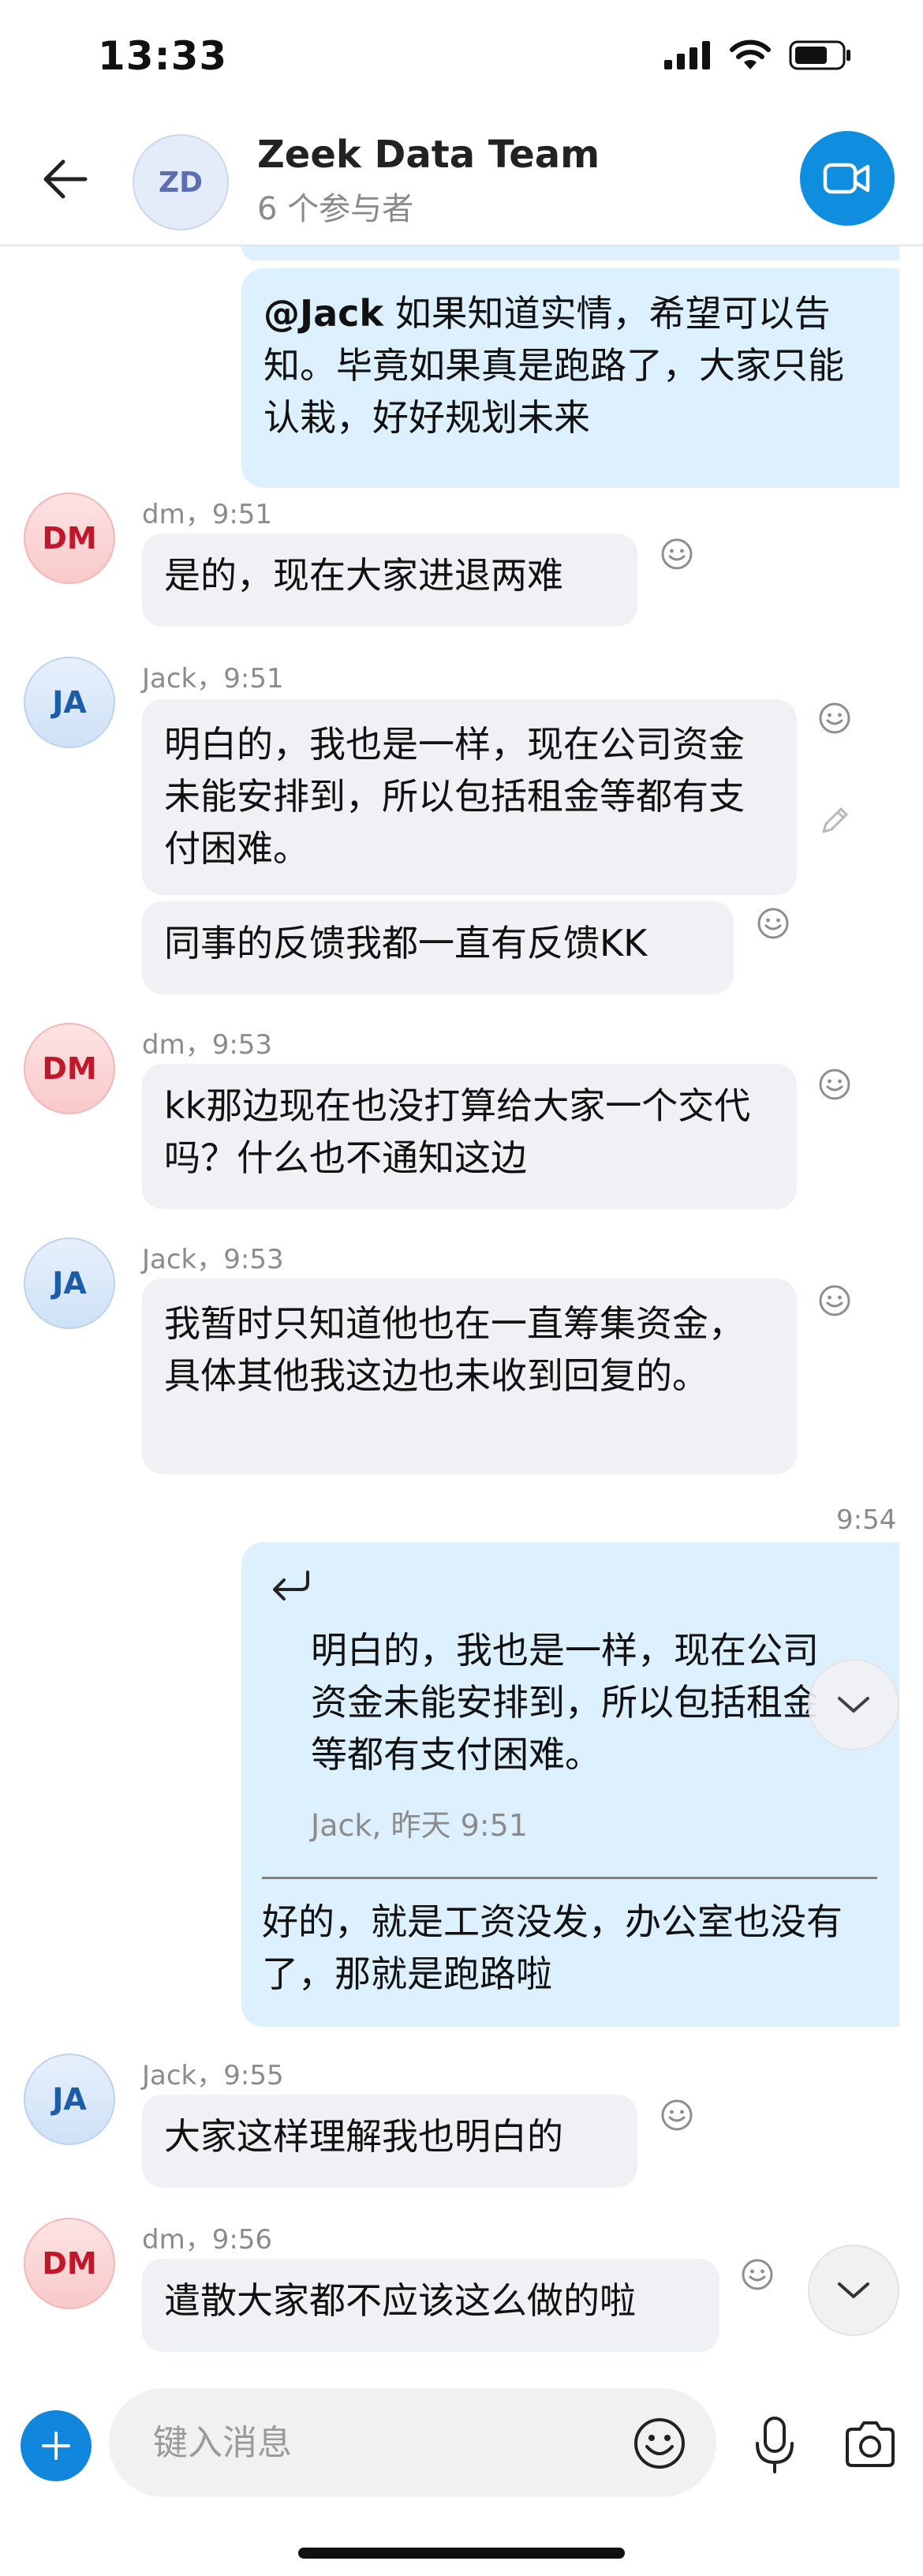  What do you see at coordinates (363, 575) in the screenshot?
I see `message-text: 是的，现在大家进退两难` at bounding box center [363, 575].